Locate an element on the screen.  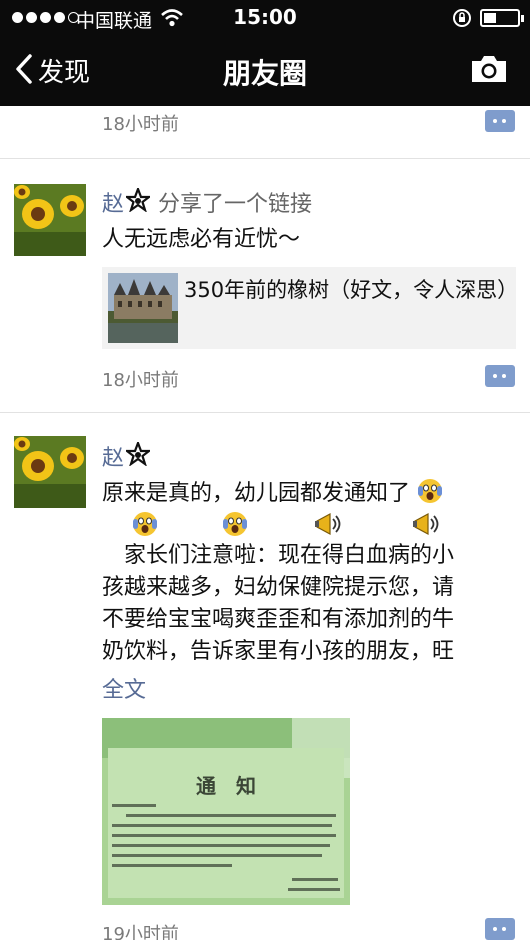
post-text-segment: 原来是真的，幼儿园都发通知了 is located at coordinates (256, 493).